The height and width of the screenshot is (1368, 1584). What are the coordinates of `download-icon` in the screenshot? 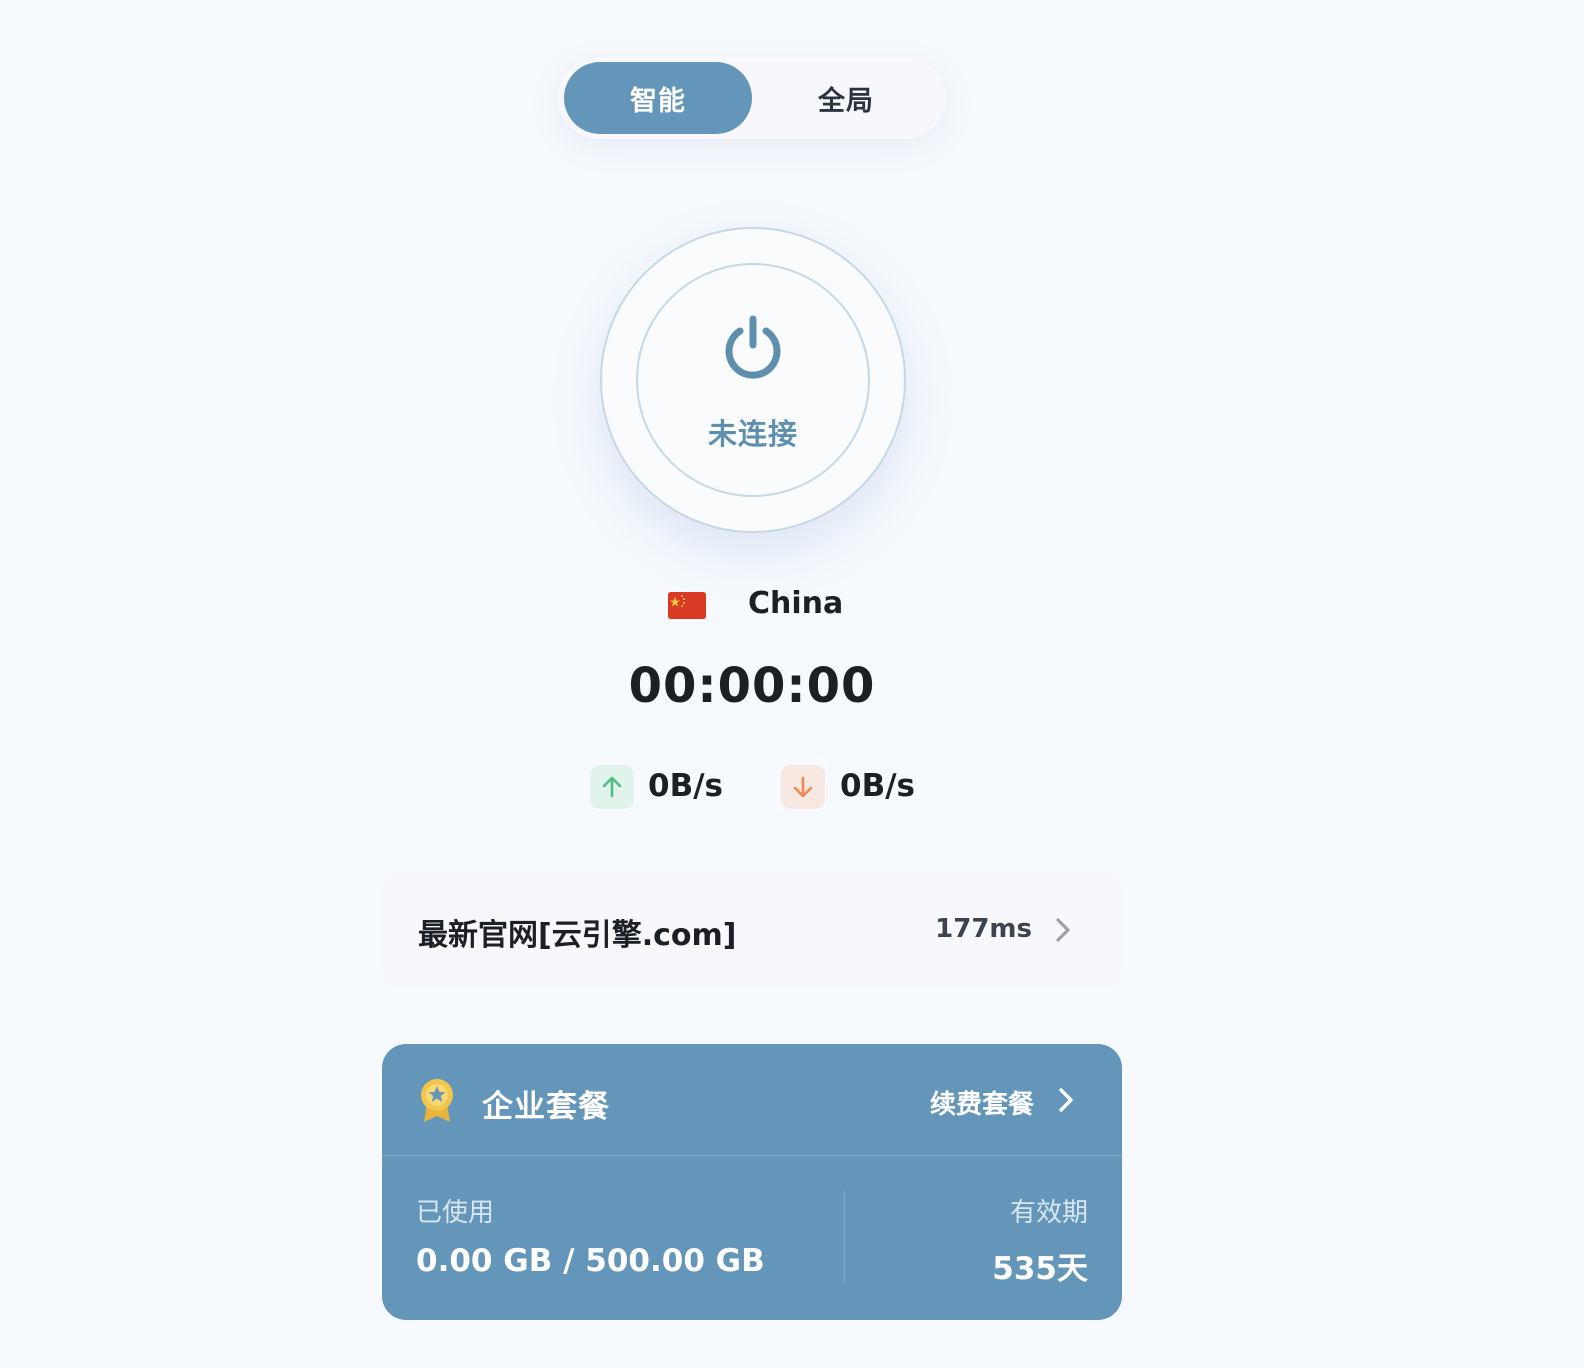 It's located at (803, 787).